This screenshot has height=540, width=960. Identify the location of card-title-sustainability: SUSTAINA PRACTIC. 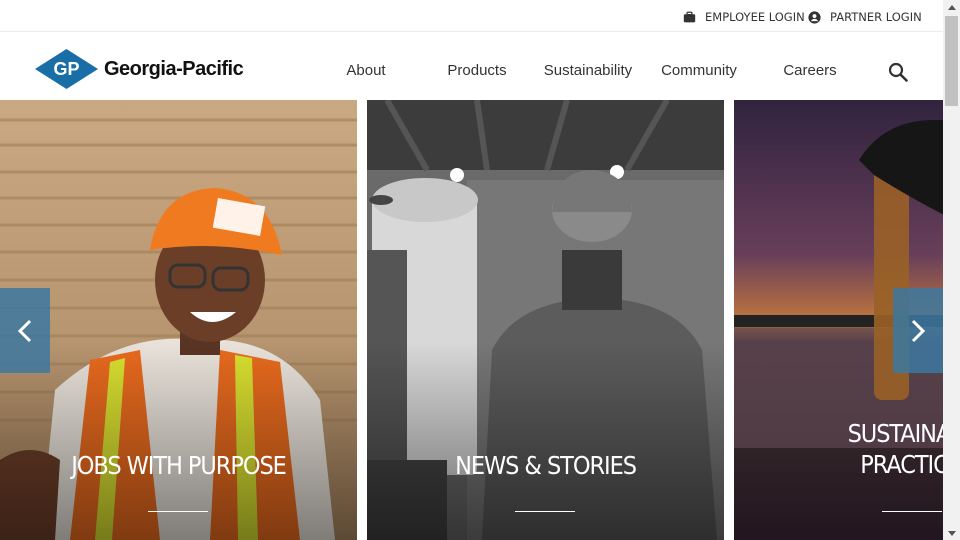
(871, 449).